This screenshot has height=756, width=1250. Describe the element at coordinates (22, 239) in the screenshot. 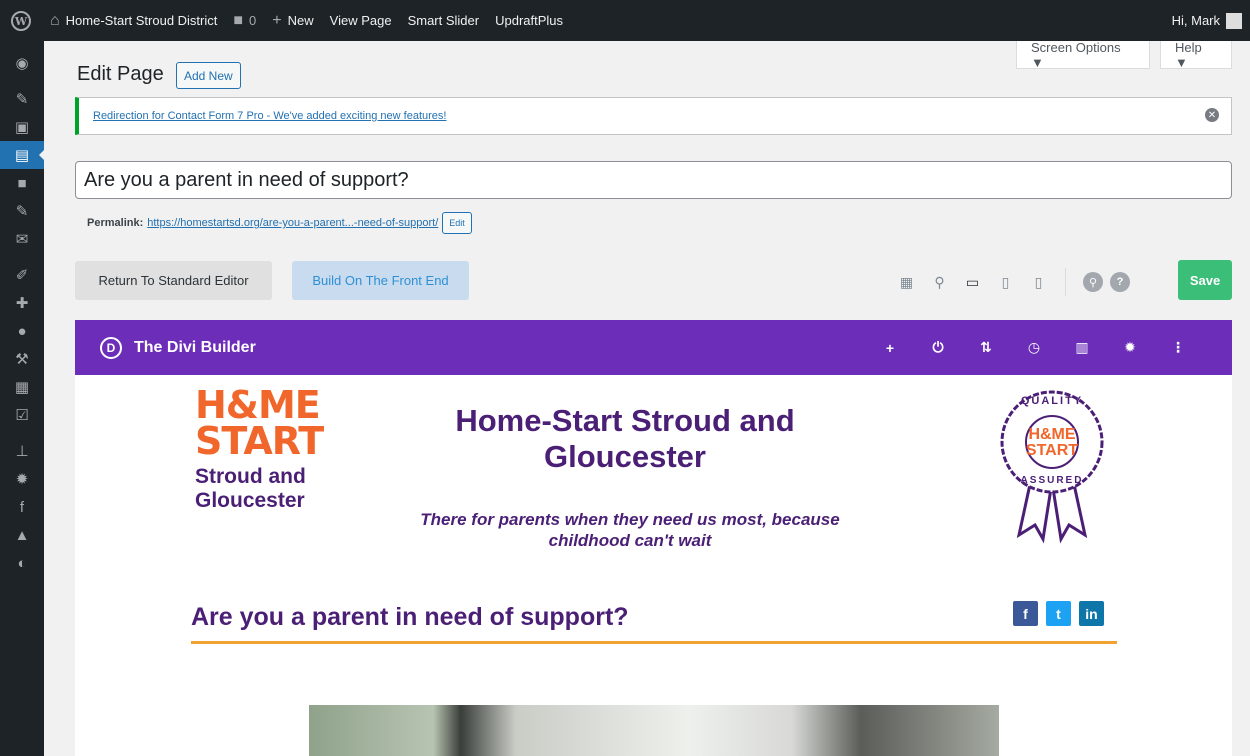

I see `mail-icon: ✉` at that location.